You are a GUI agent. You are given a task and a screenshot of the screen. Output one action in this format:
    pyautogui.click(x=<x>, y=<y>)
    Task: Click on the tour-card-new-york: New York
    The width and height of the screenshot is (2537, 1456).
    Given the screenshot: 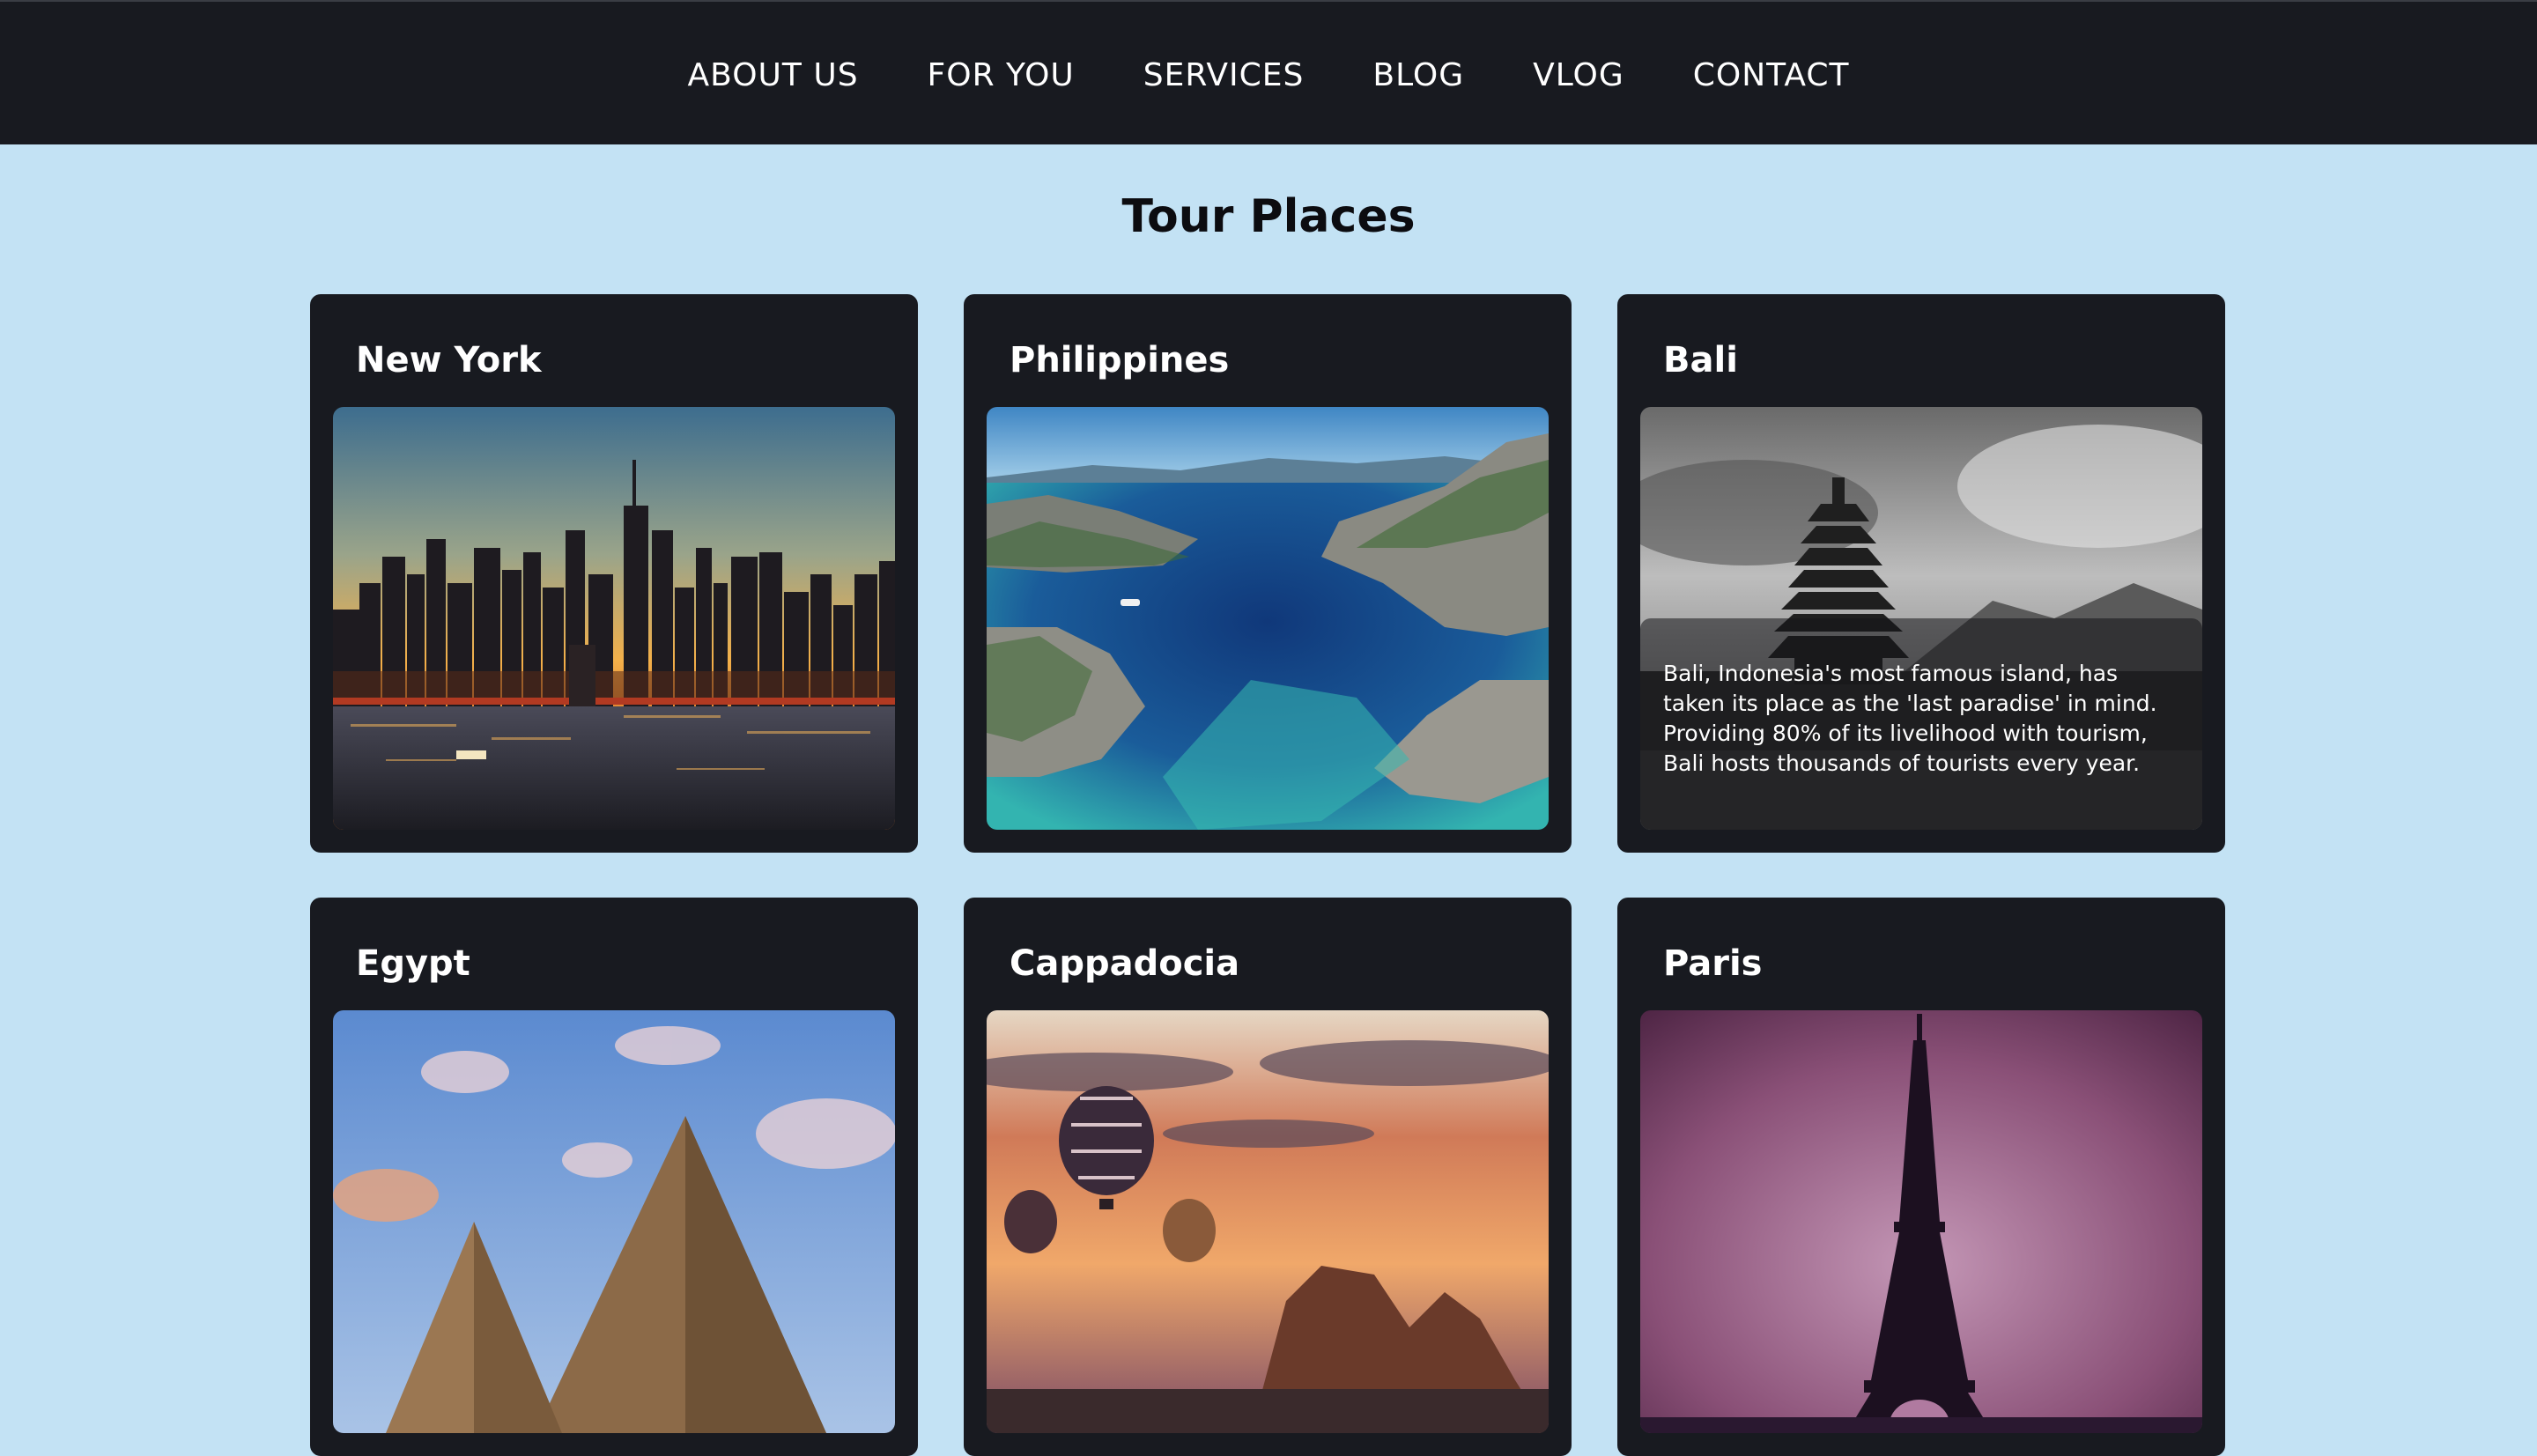 What is the action you would take?
    pyautogui.click(x=614, y=573)
    